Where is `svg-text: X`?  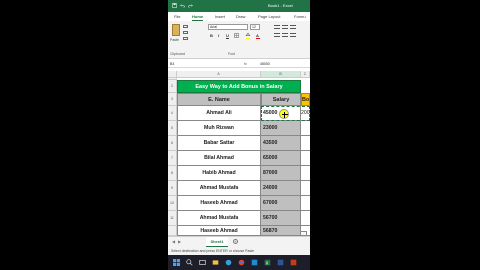 svg-text: X is located at coordinates (267, 262).